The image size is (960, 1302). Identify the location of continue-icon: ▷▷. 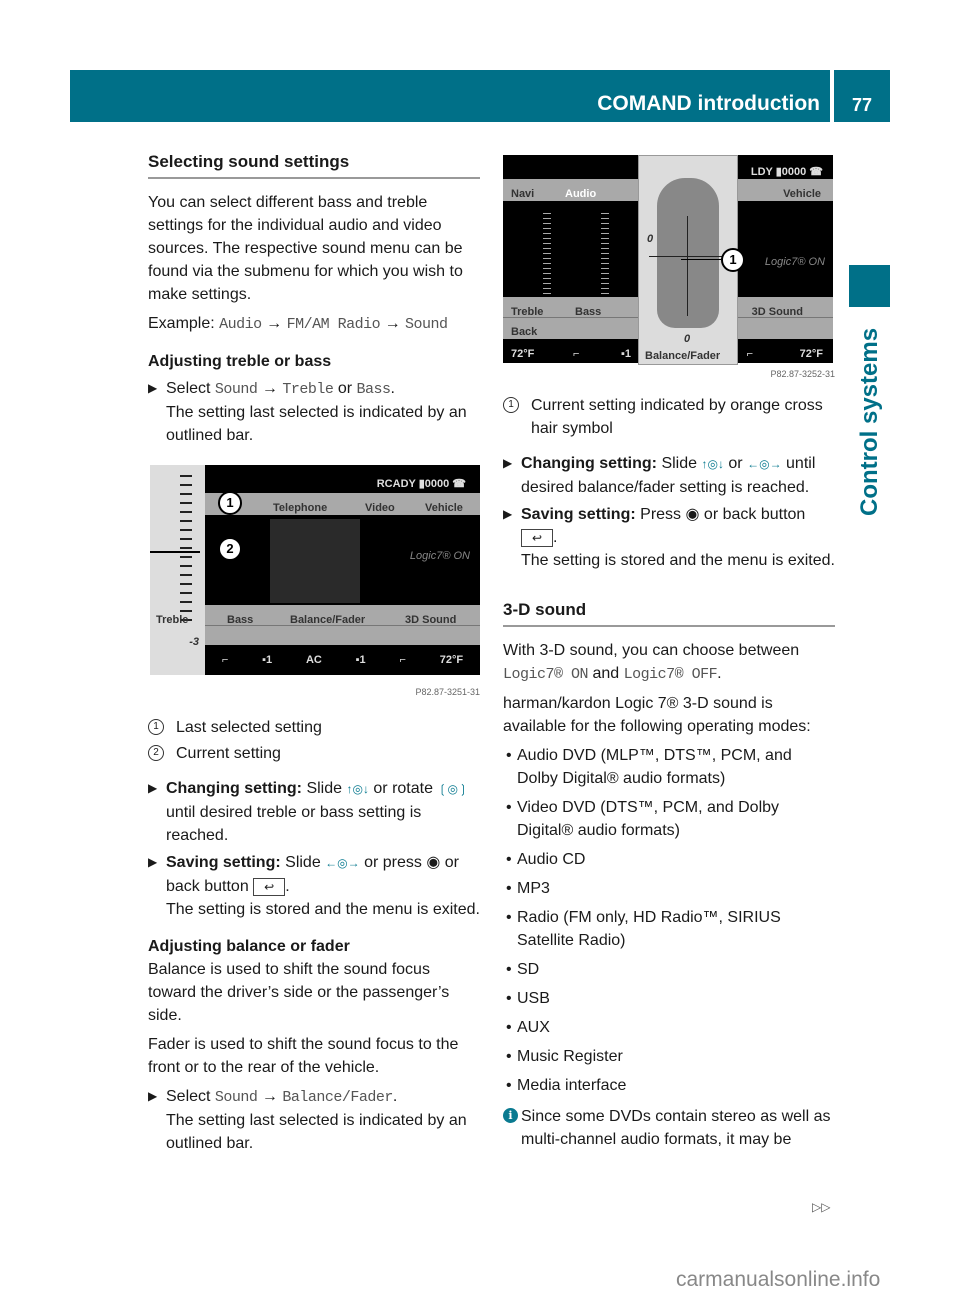
(821, 1207).